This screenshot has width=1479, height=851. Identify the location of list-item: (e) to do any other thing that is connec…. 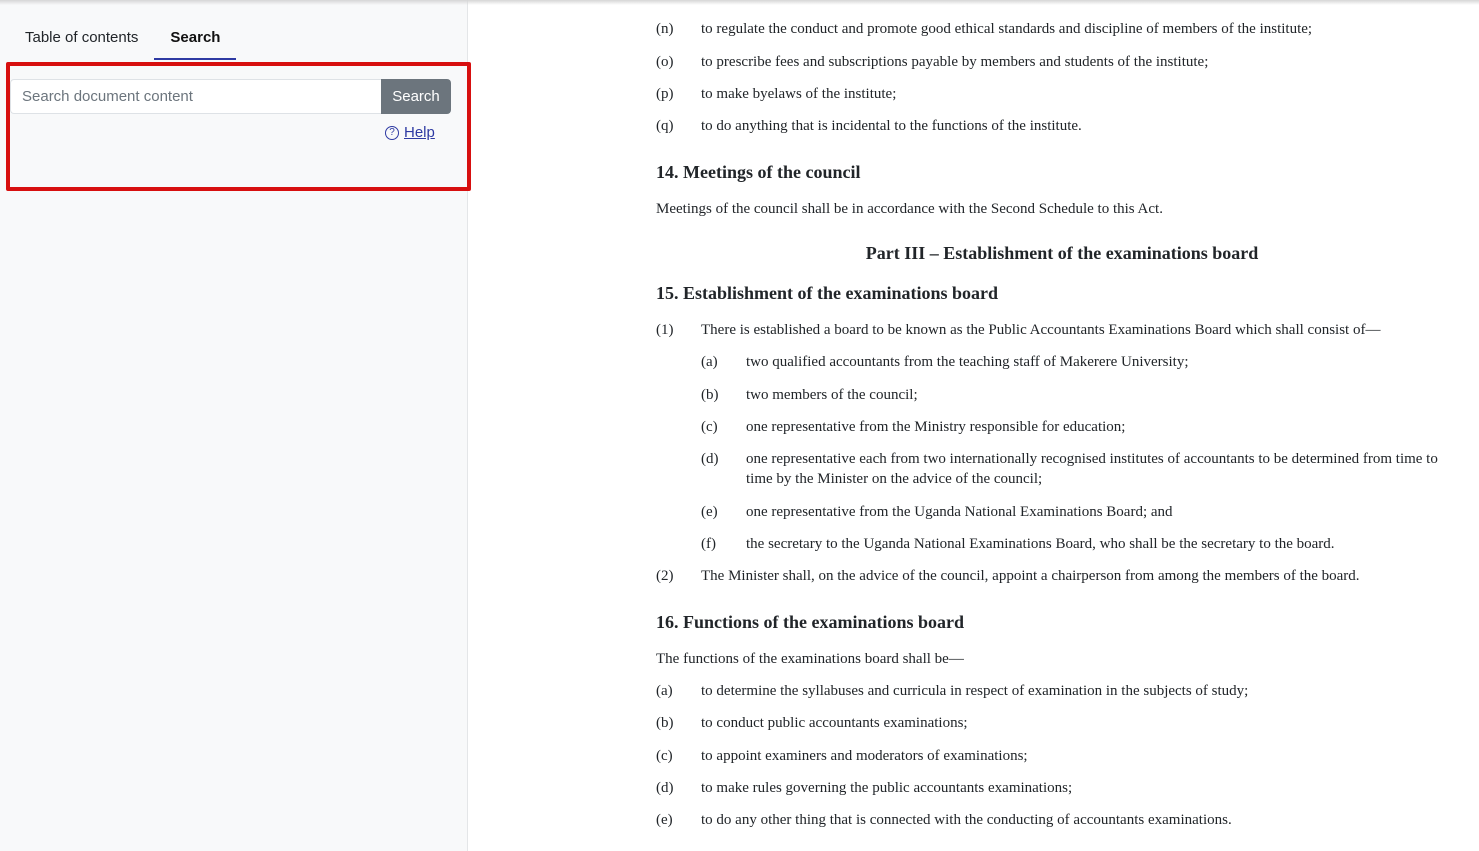
(944, 820).